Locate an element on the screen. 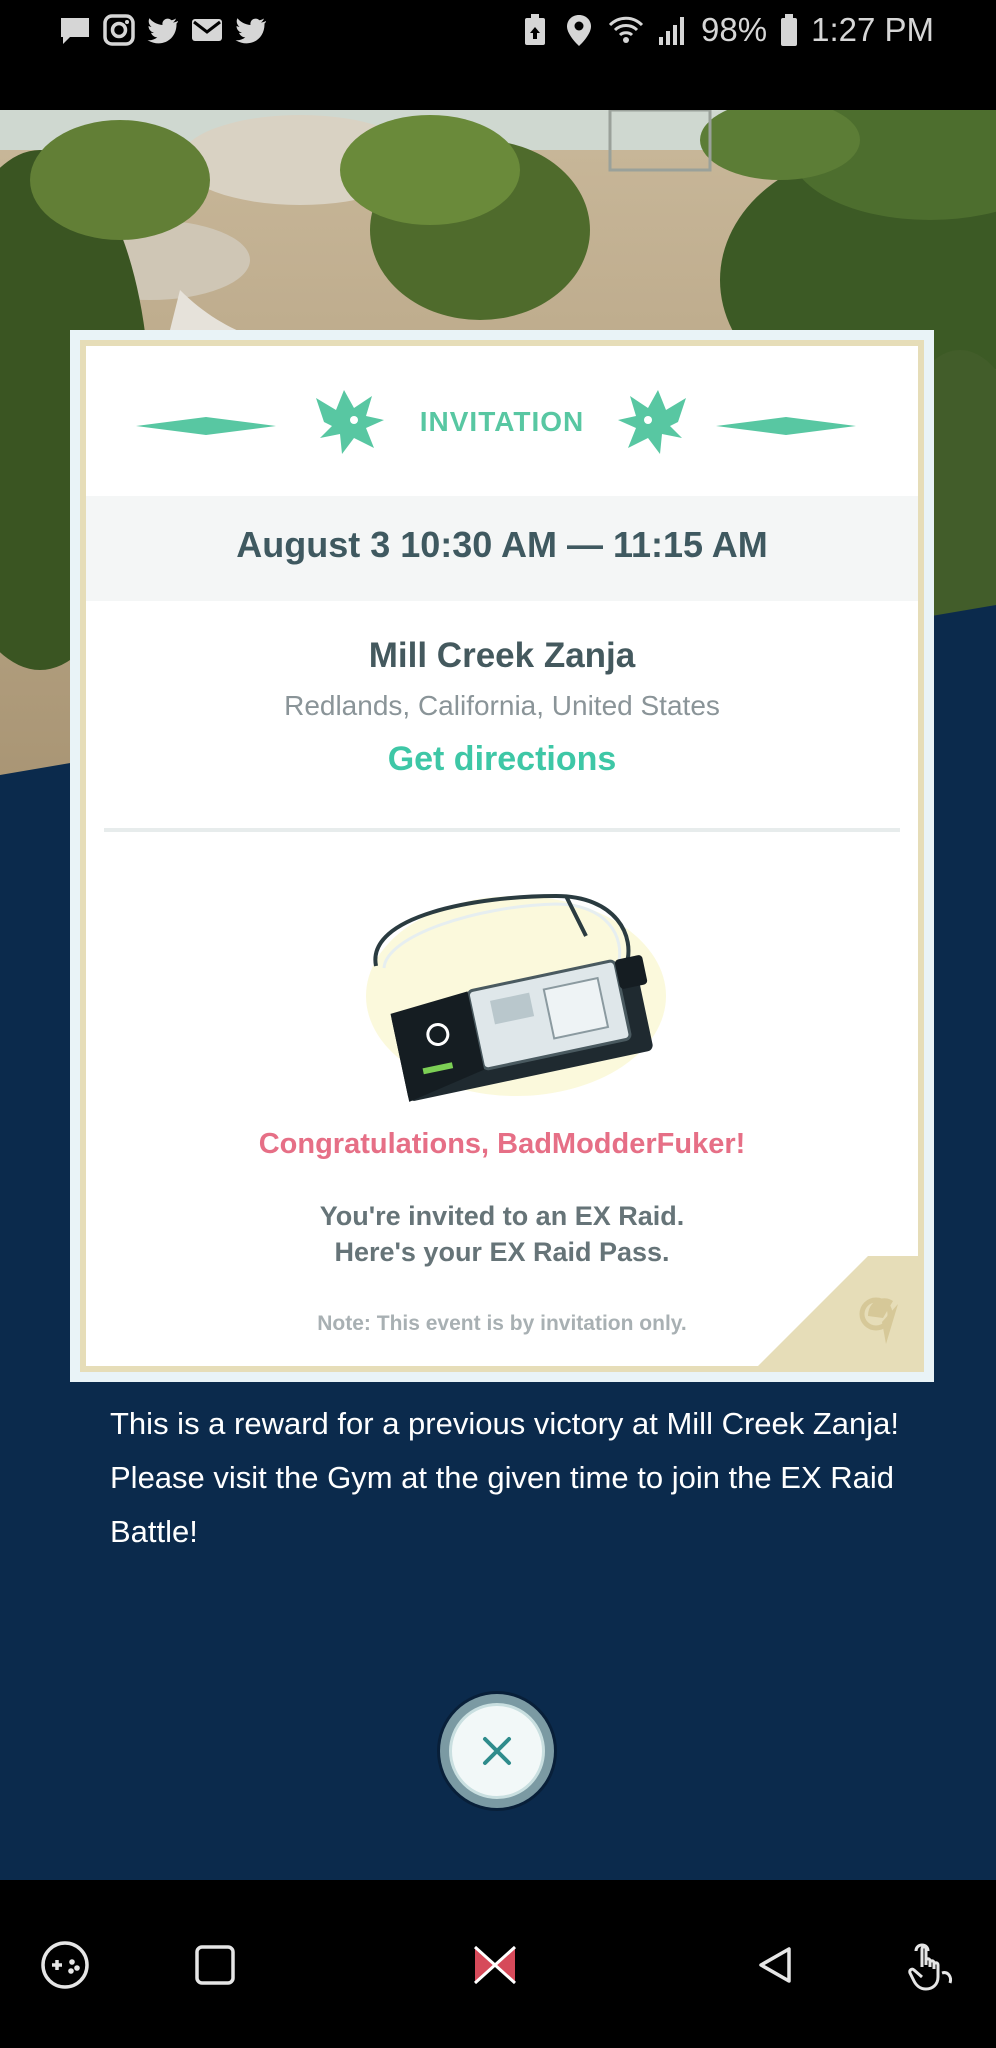  ex-raid-pass-icon is located at coordinates (516, 997).